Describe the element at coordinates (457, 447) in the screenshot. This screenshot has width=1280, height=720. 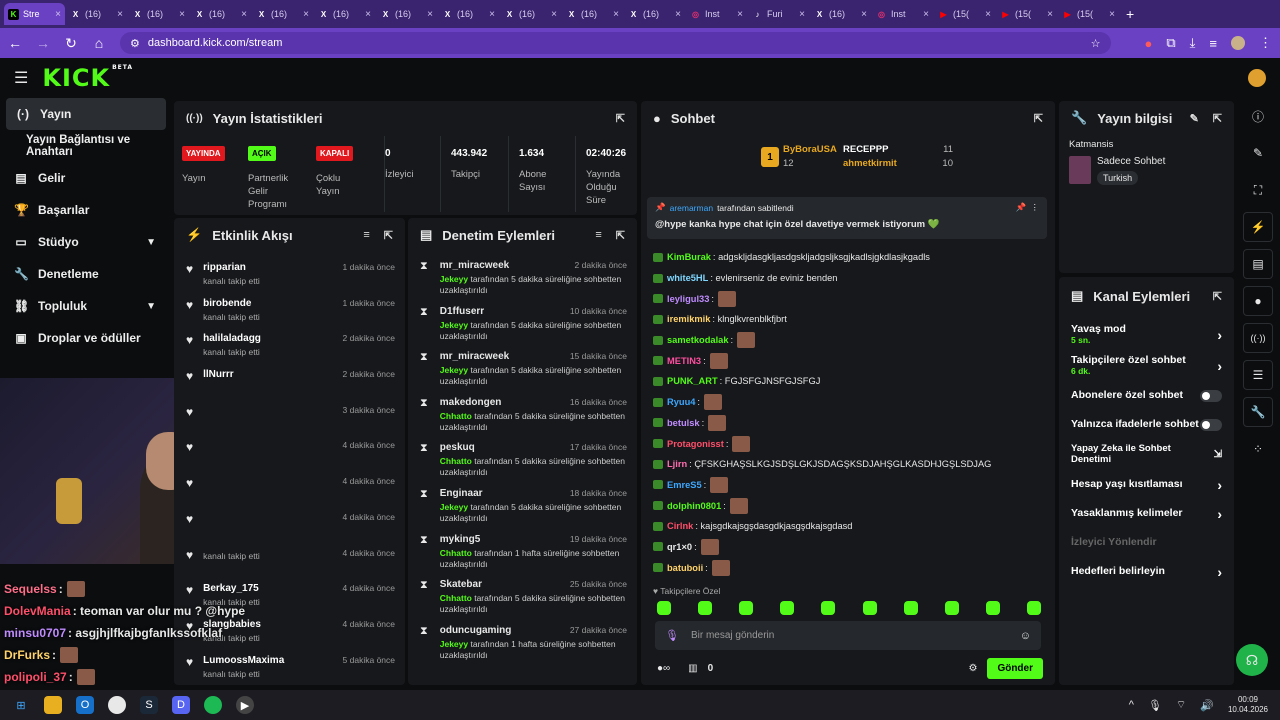
I see `moderated-user: peskuq` at that location.